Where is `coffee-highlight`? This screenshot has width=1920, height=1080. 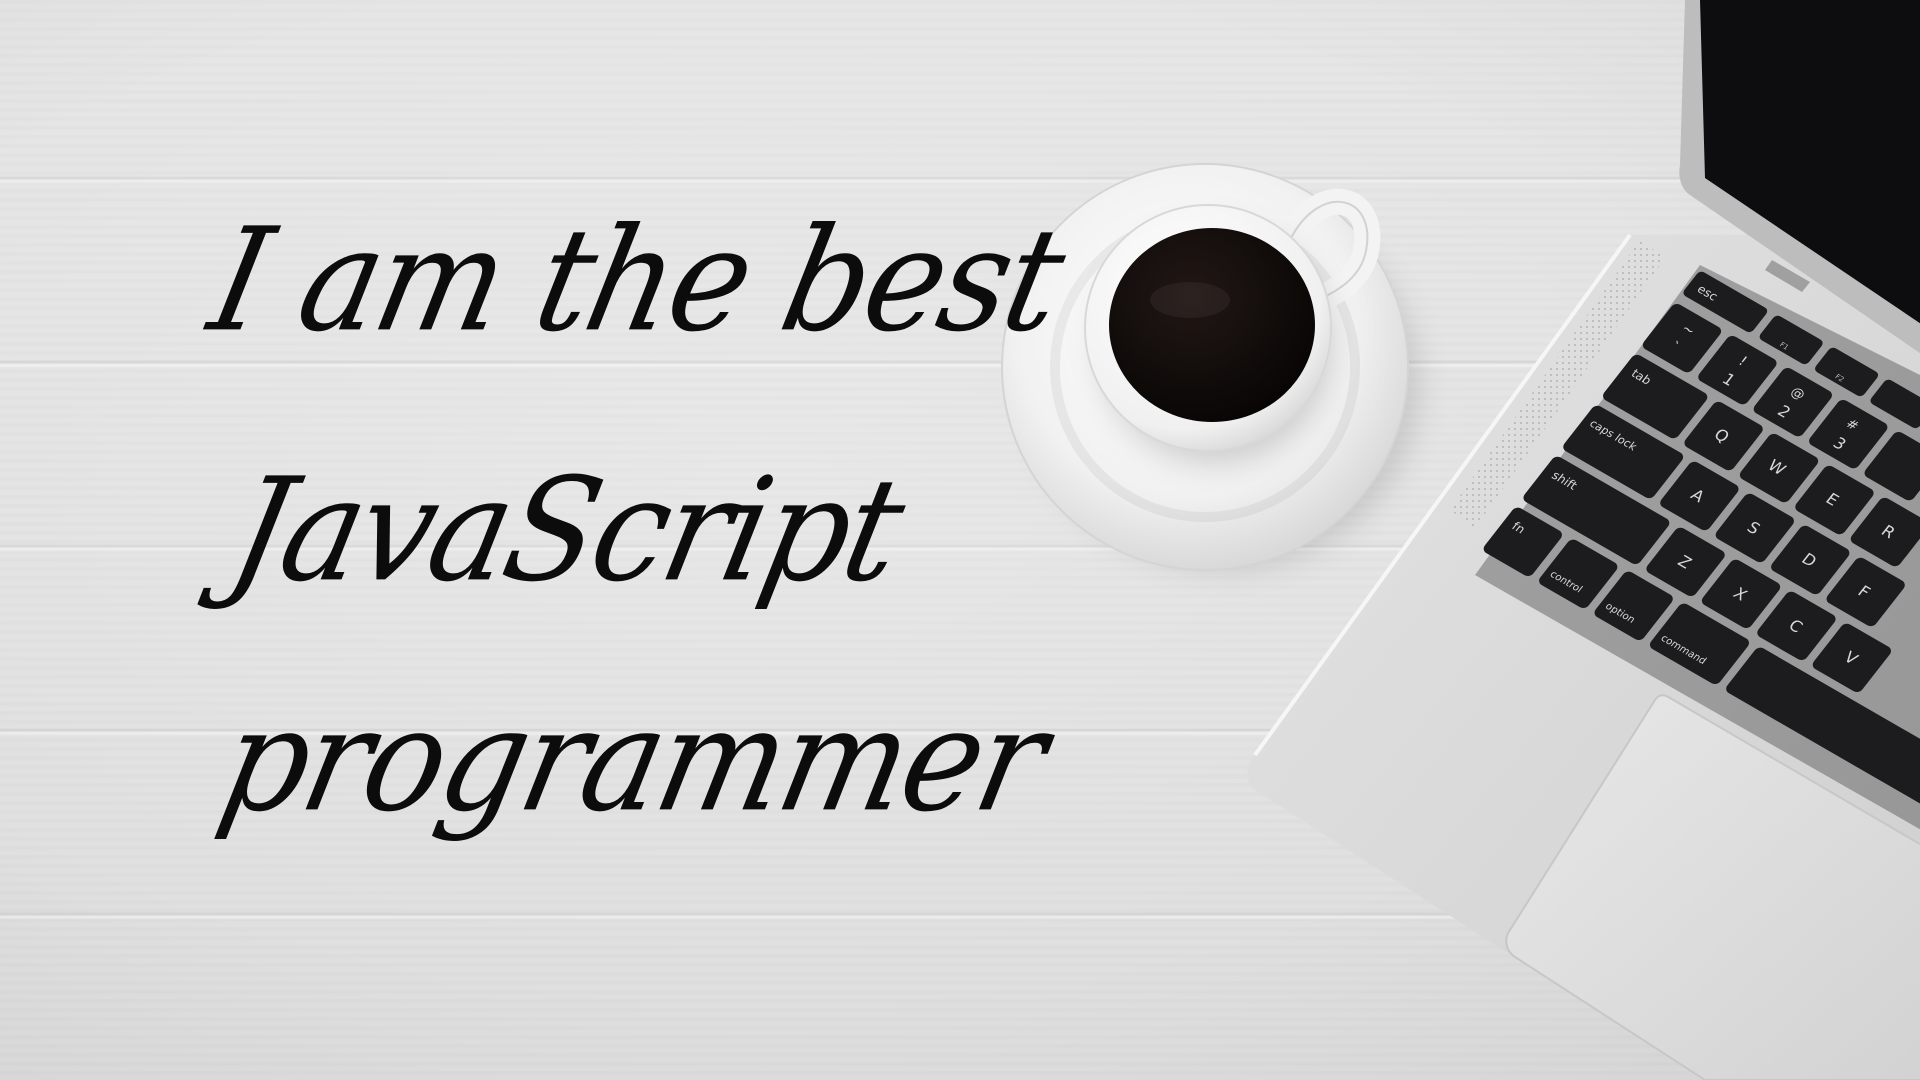
coffee-highlight is located at coordinates (1190, 300).